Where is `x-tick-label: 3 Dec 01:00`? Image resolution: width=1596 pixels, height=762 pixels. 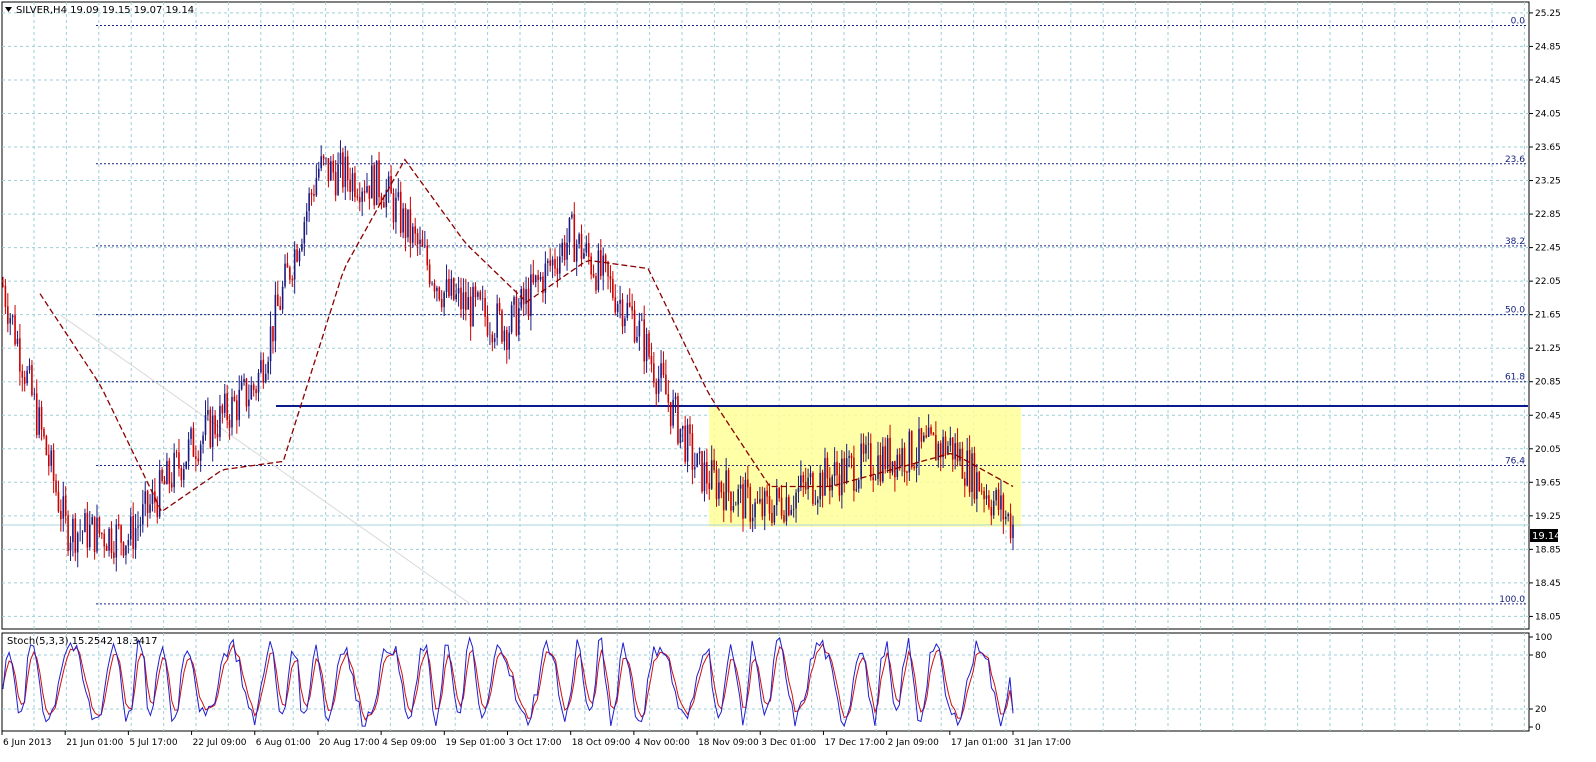
x-tick-label: 3 Dec 01:00 is located at coordinates (788, 743).